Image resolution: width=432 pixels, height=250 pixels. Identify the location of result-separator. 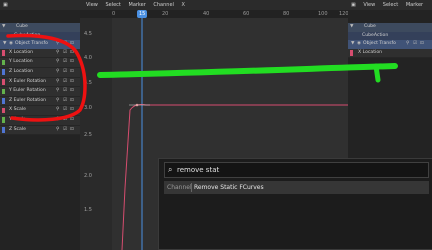
(191, 187).